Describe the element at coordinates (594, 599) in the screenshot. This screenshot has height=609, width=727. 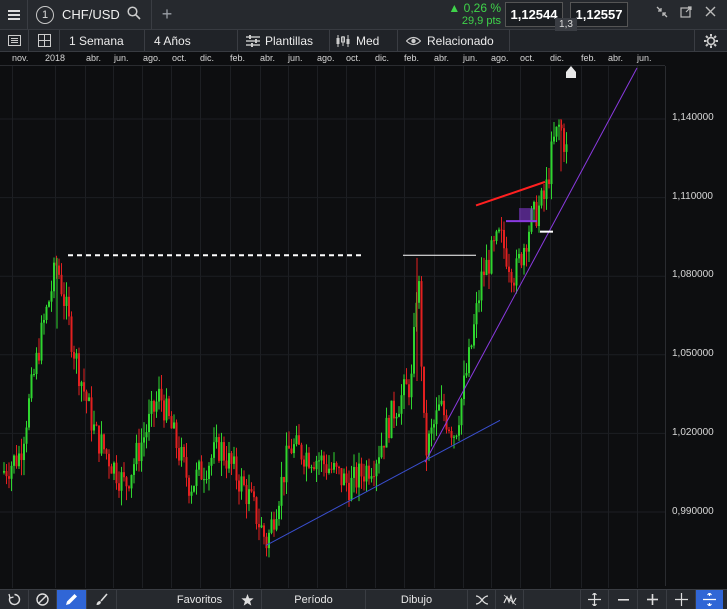
I see `move-tool-button` at that location.